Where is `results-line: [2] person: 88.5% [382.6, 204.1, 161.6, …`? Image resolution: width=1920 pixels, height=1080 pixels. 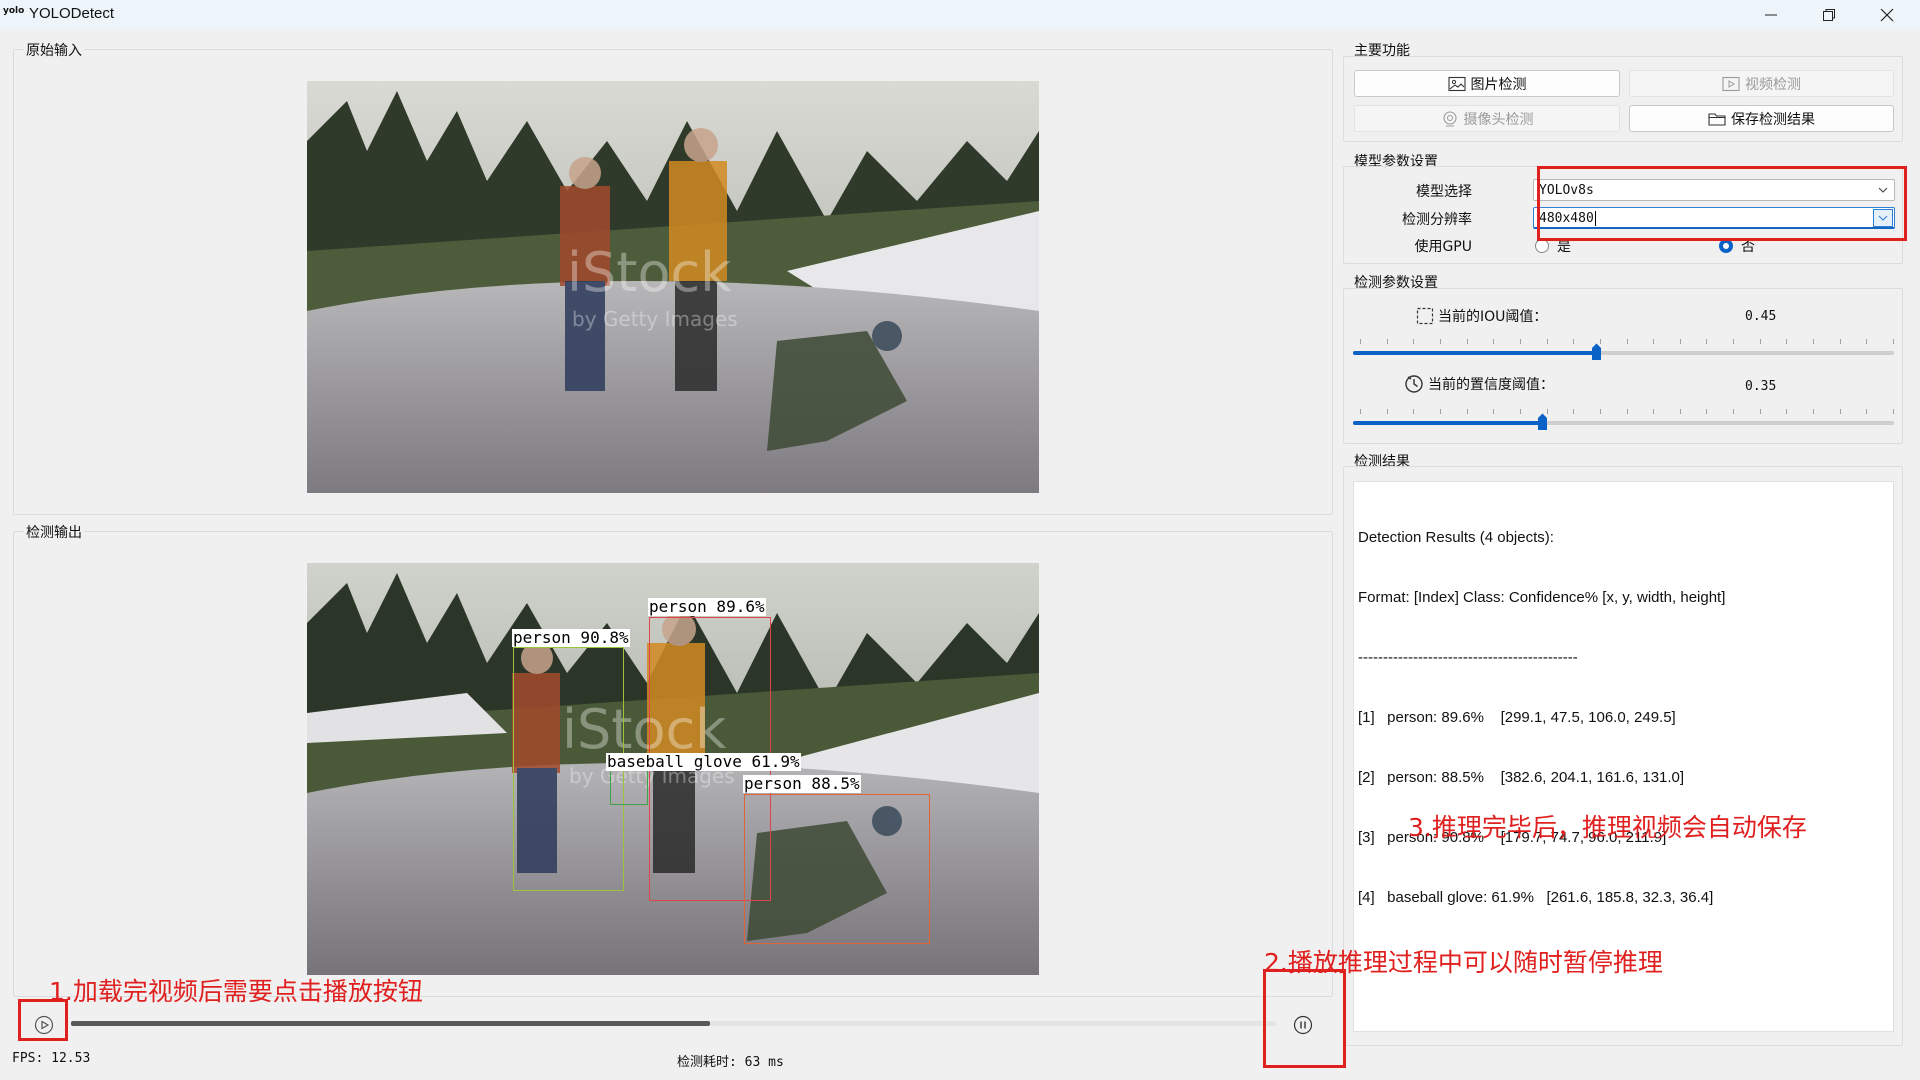 results-line: [2] person: 88.5% [382.6, 204.1, 161.6, … is located at coordinates (1521, 777).